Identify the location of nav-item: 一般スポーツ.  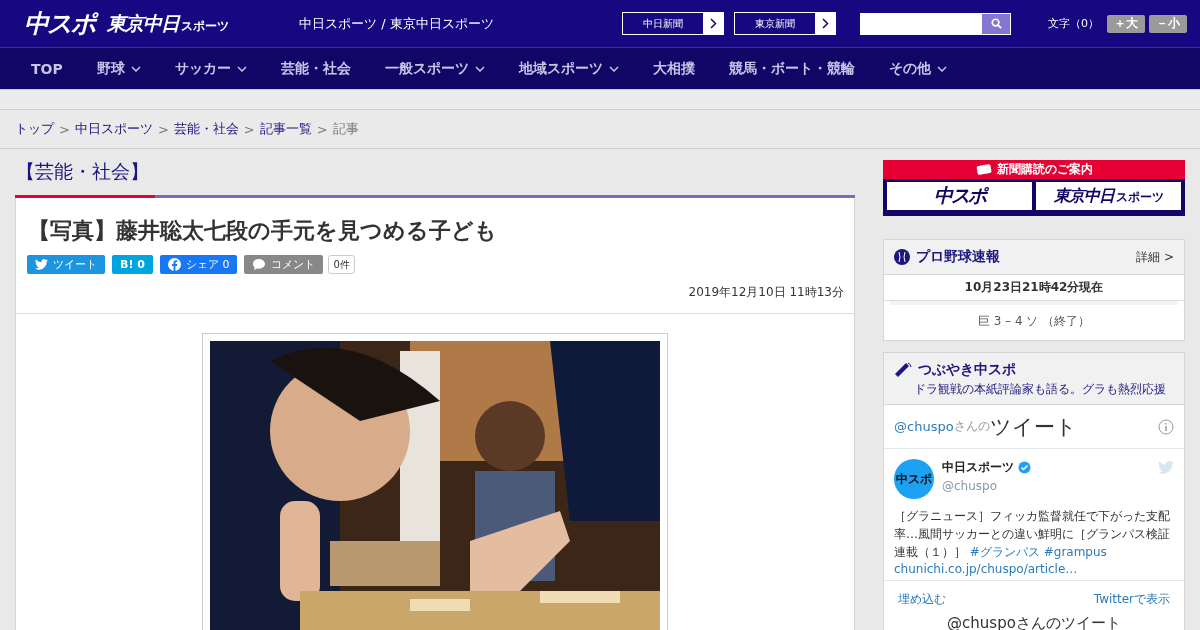
(434, 68).